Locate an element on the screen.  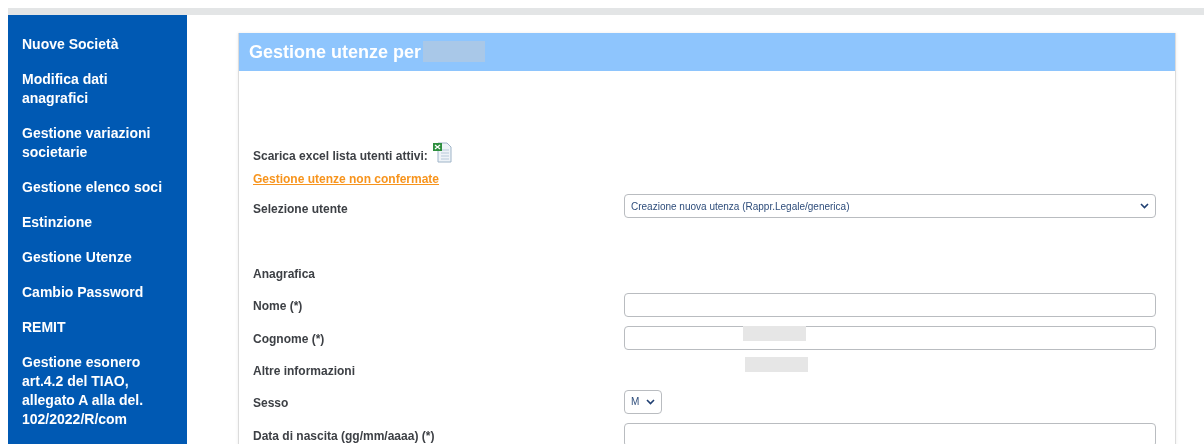
sidebar-item: Gestione esonero art.4.2 del TIAO, allegato A alla del. 102/2022/R/com is located at coordinates (97, 391).